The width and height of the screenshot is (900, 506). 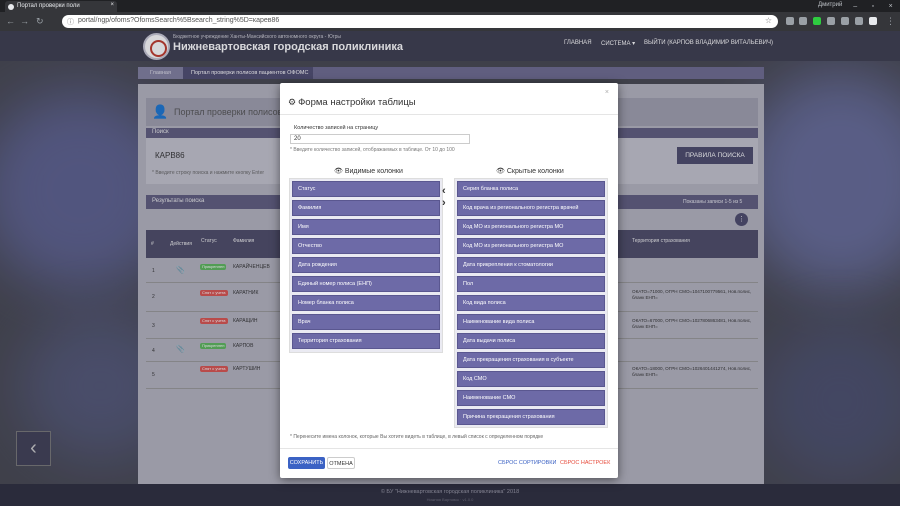 I want to click on hidden-column-item: Серия бланка полиса, so click(x=531, y=189).